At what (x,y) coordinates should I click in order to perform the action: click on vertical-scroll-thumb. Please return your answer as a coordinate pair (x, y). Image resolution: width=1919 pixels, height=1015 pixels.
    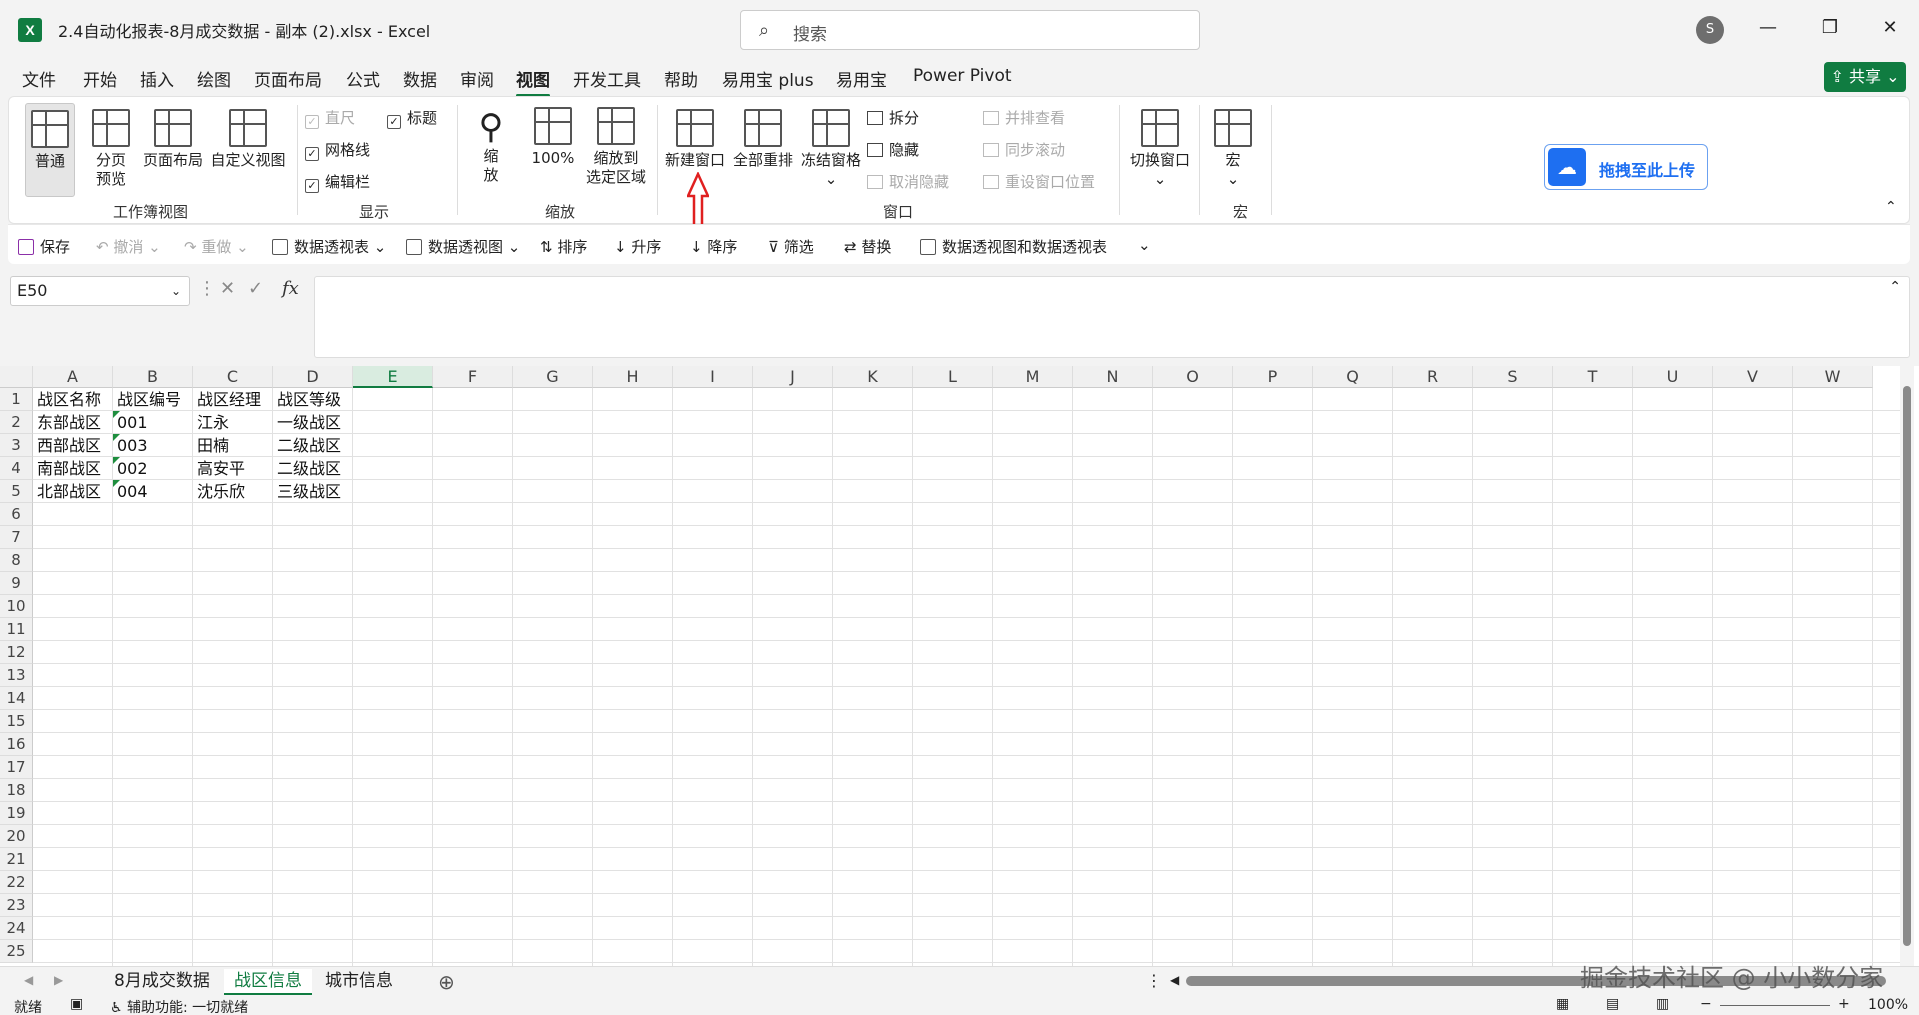
    Looking at the image, I should click on (1907, 666).